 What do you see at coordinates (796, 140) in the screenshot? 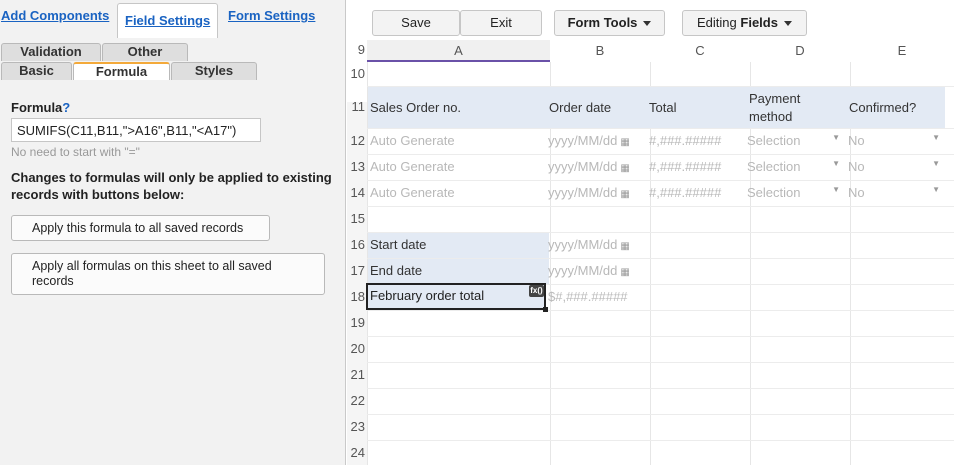
I see `cell-d12: Selection ▼` at bounding box center [796, 140].